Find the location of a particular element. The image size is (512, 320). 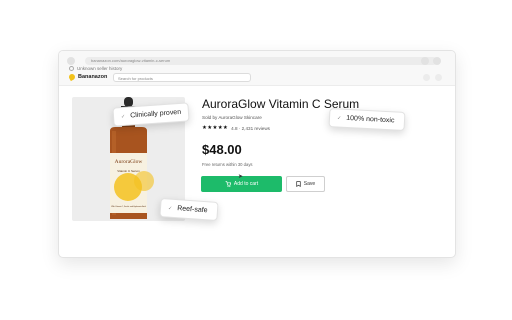

badge-reef-safe: ✓ Reef-safe is located at coordinates (189, 209).